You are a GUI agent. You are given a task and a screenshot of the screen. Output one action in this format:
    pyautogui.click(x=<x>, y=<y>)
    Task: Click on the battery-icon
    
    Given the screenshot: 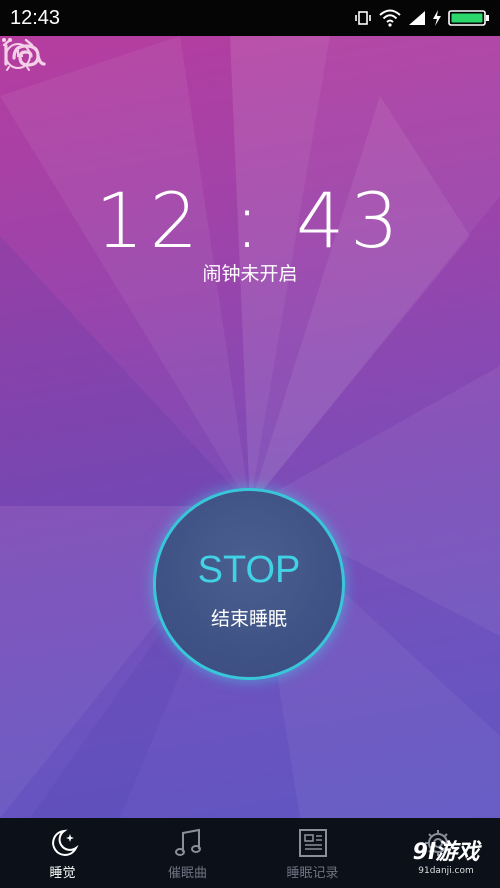 What is the action you would take?
    pyautogui.click(x=468, y=18)
    